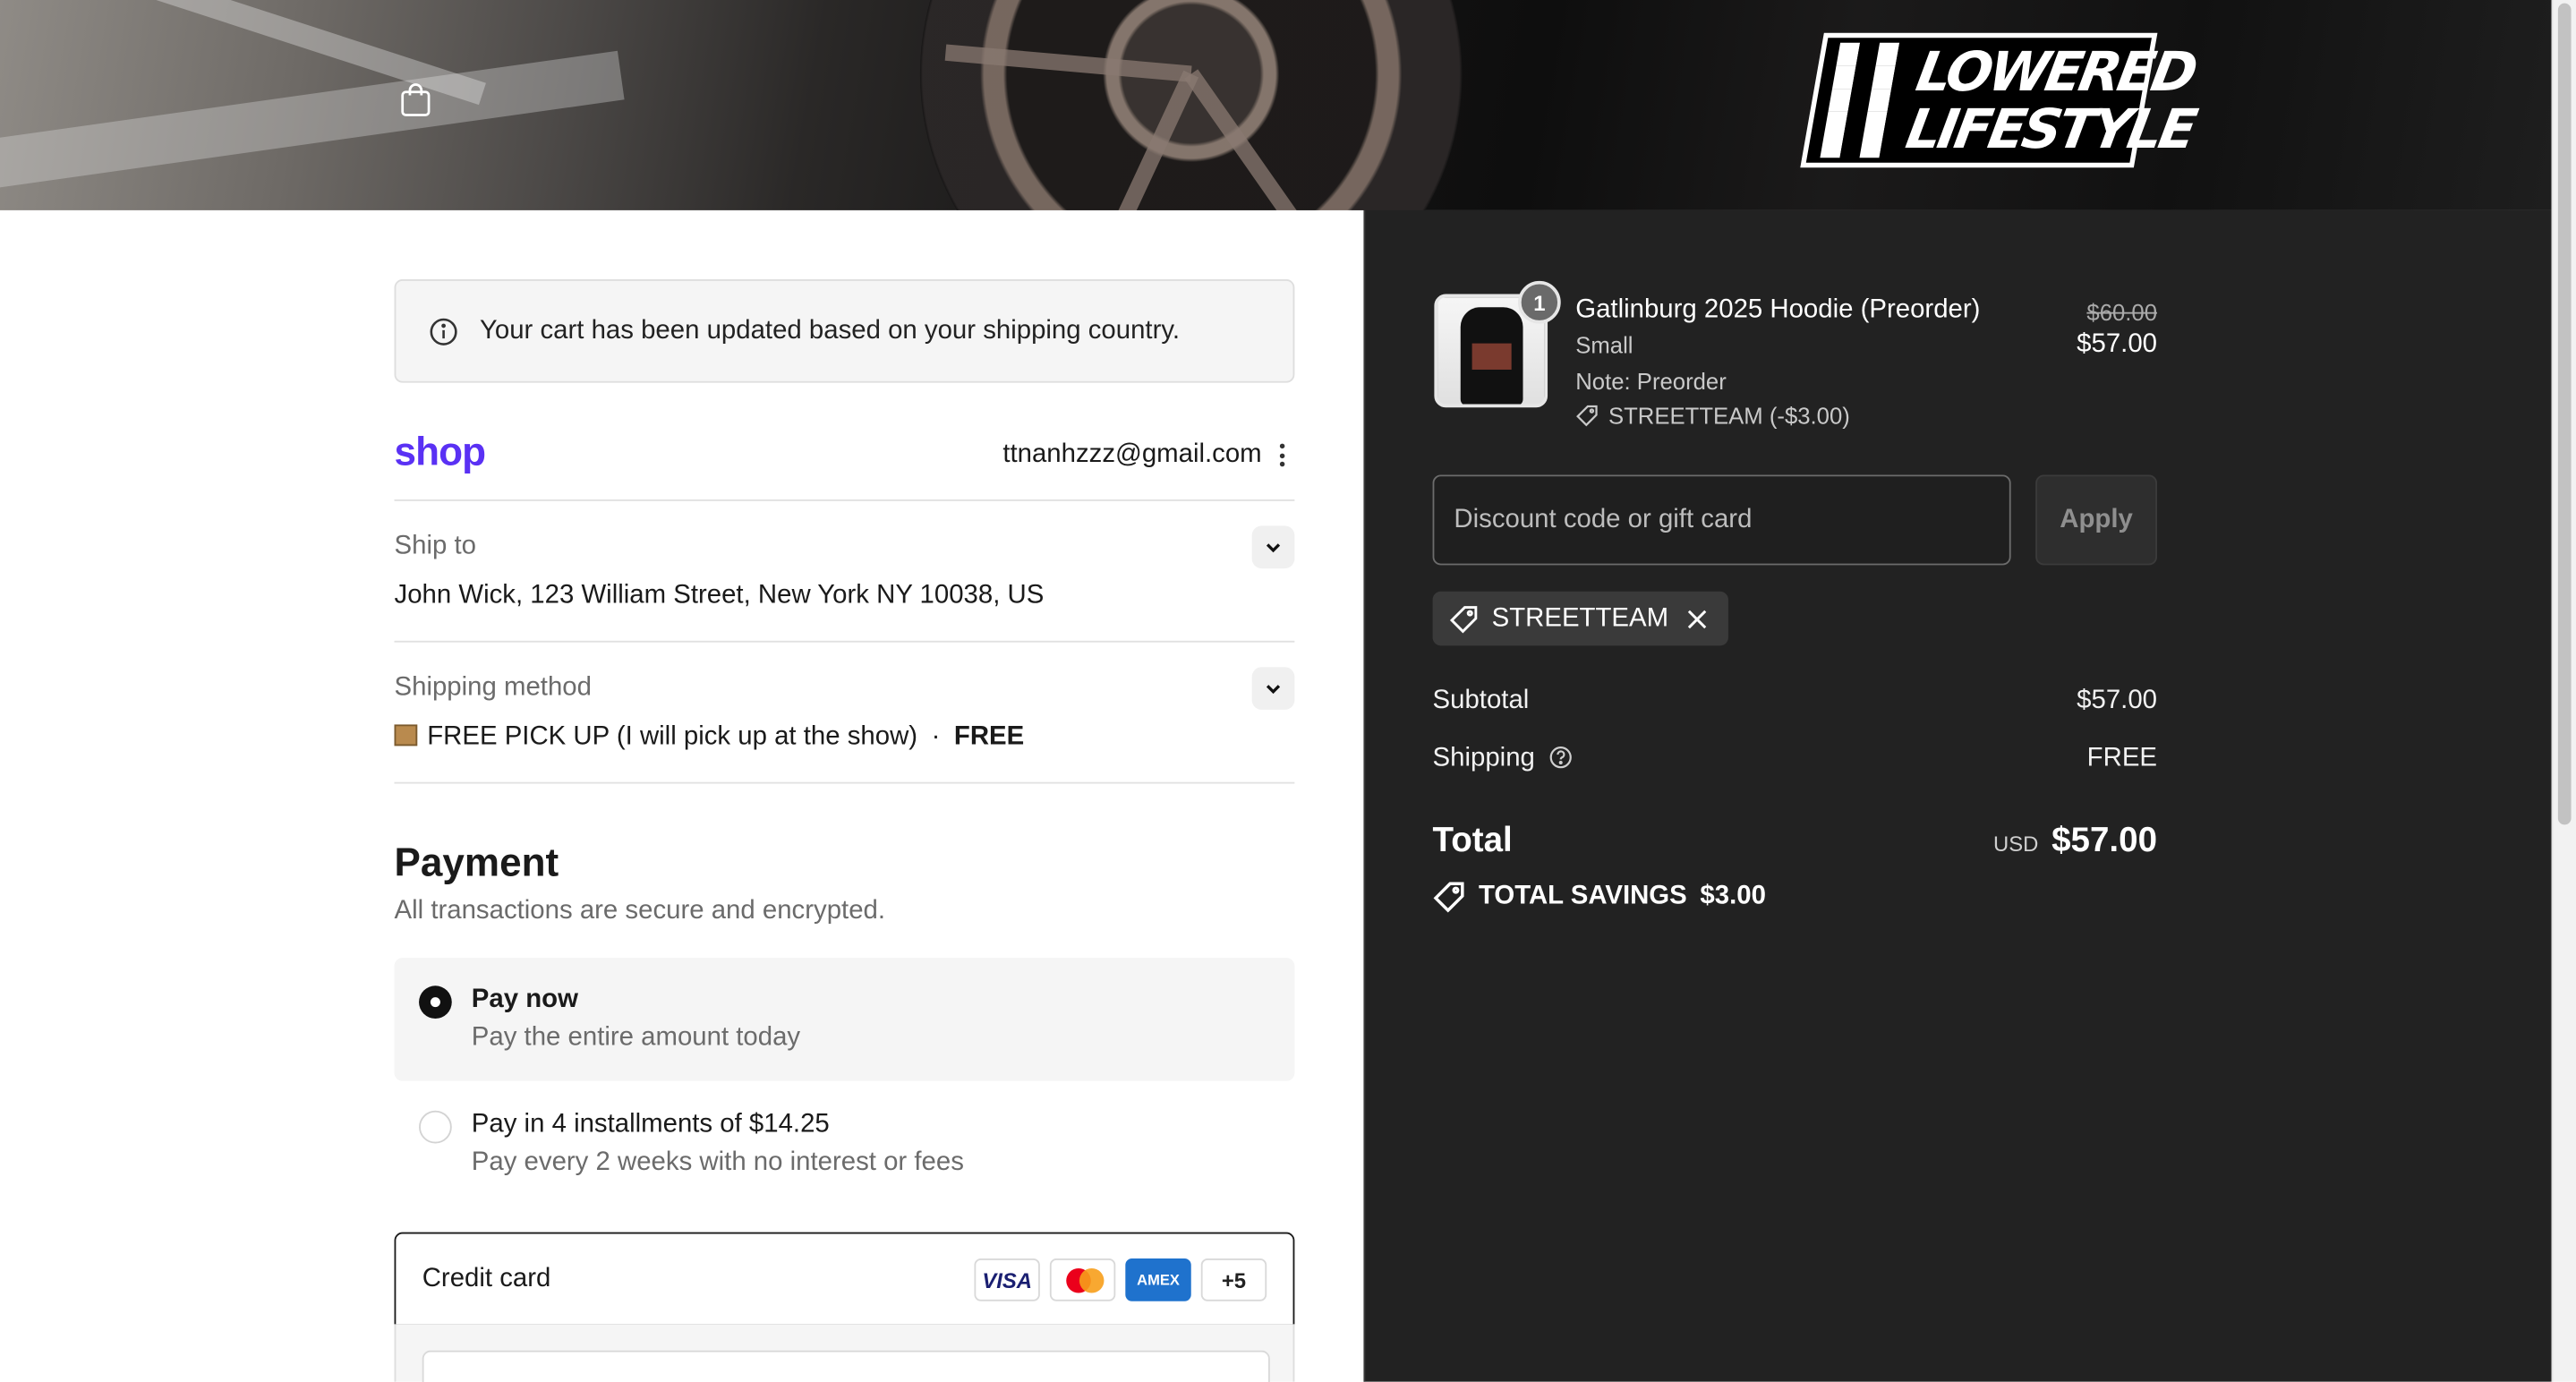 The width and height of the screenshot is (2576, 1382). What do you see at coordinates (1778, 309) in the screenshot?
I see `product-name: Gatlinburg 2025 Hoodie (Preorder)` at bounding box center [1778, 309].